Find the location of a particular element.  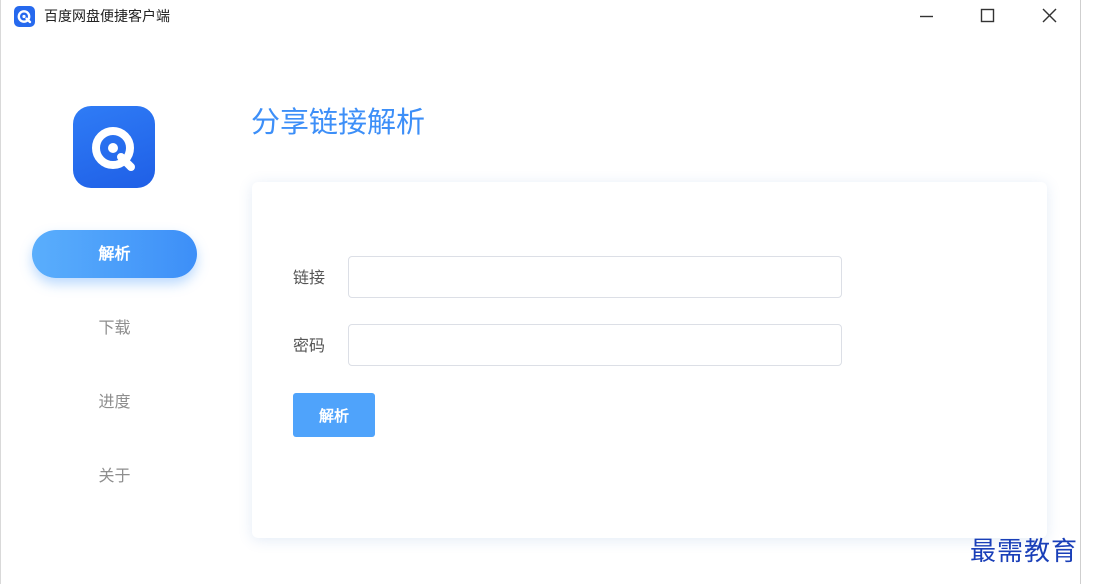

sidebar-item-parse: 解析 is located at coordinates (114, 254).